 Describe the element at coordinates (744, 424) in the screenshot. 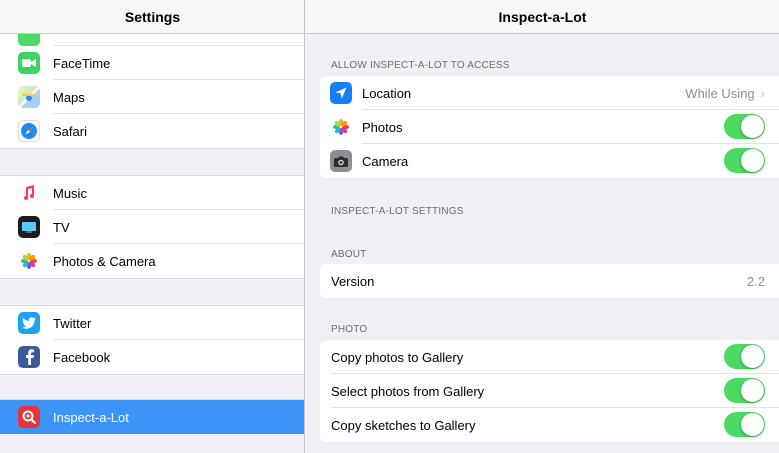

I see `copy-sketches-toggle` at that location.